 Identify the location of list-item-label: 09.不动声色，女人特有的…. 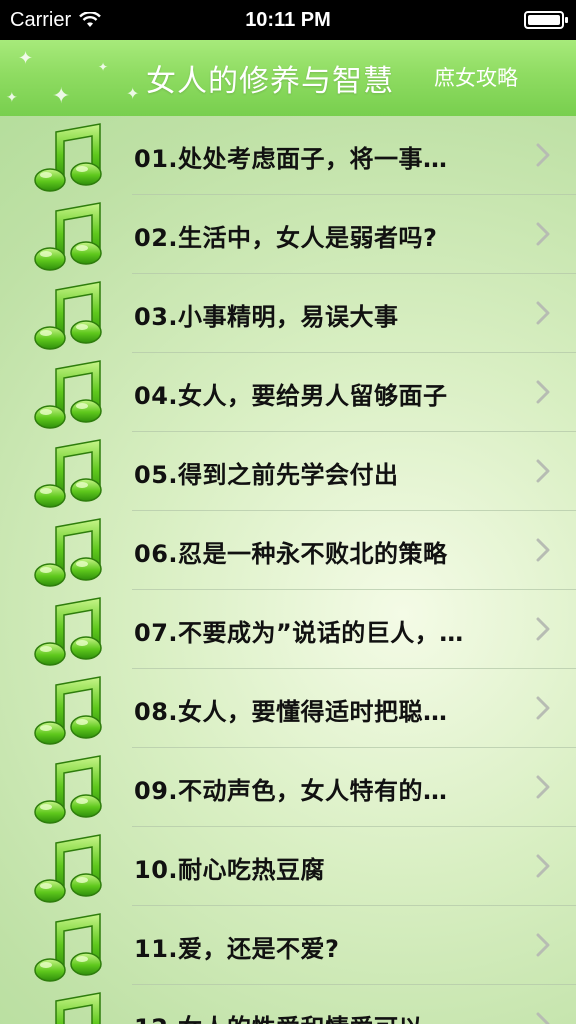
(291, 791).